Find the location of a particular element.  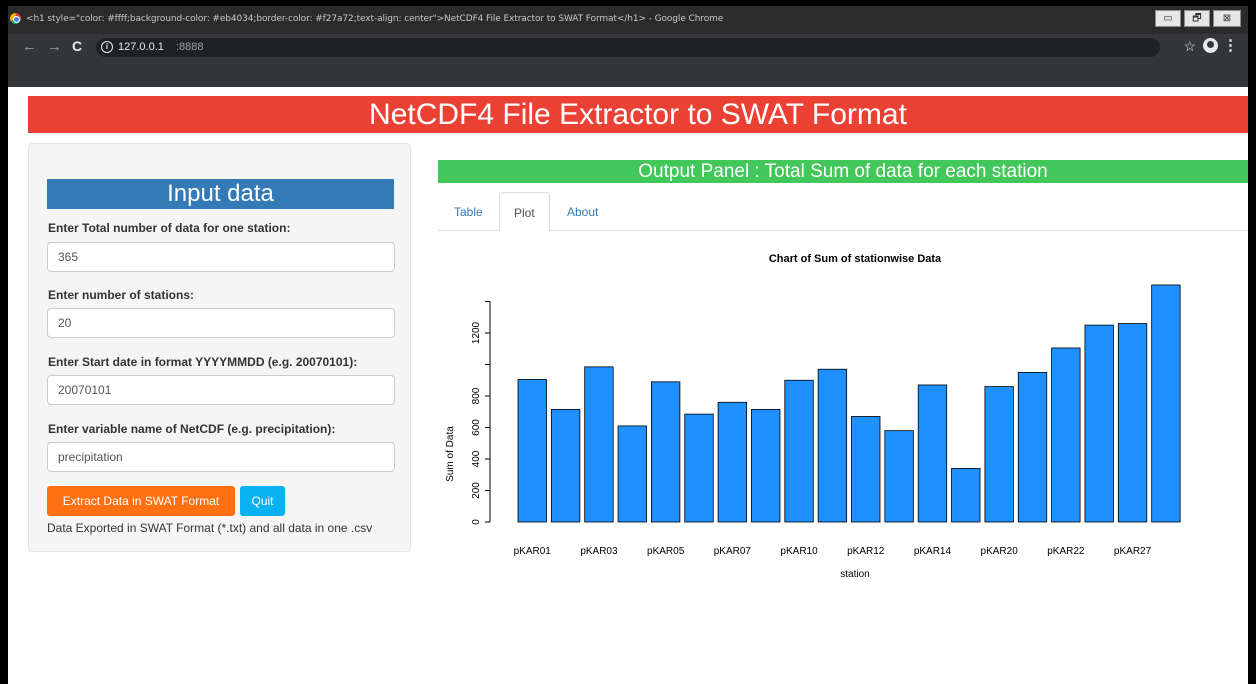

x-tick-label: pKAR05 is located at coordinates (666, 551).